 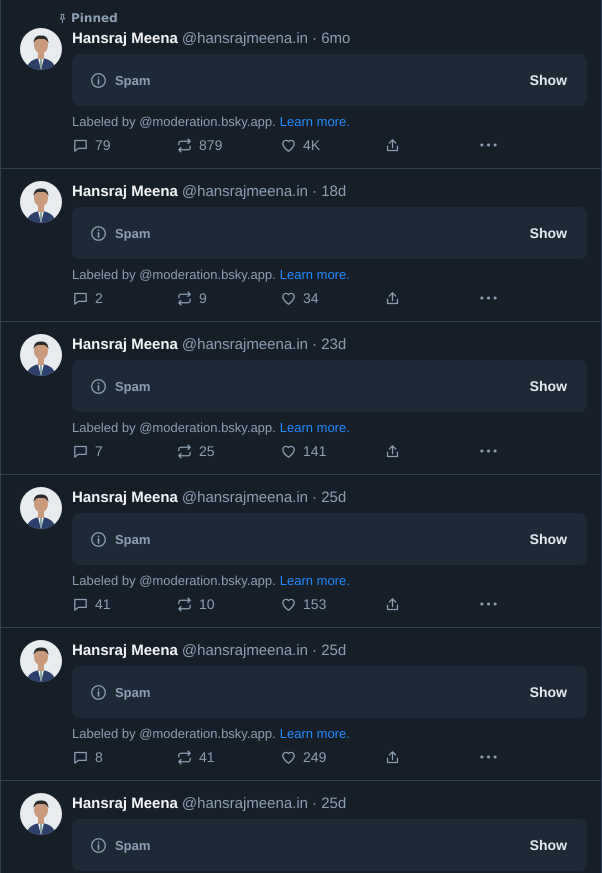 I want to click on reply-button: 8, so click(x=124, y=757).